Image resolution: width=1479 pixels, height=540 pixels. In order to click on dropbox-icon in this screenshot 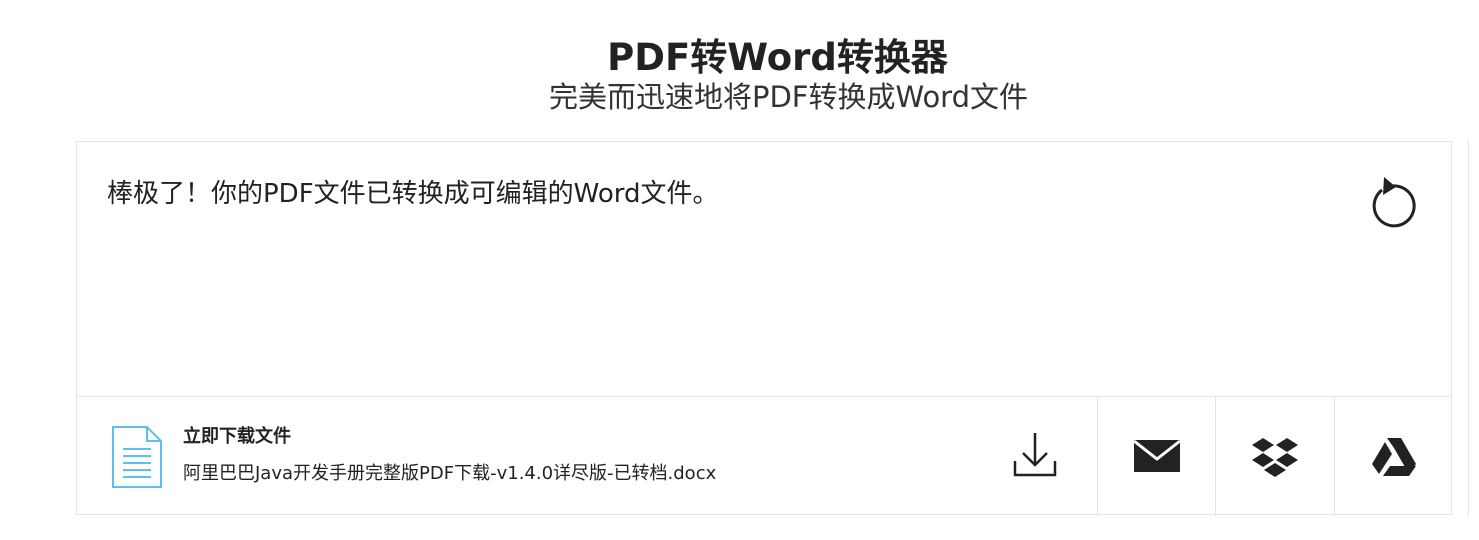, I will do `click(1275, 457)`.